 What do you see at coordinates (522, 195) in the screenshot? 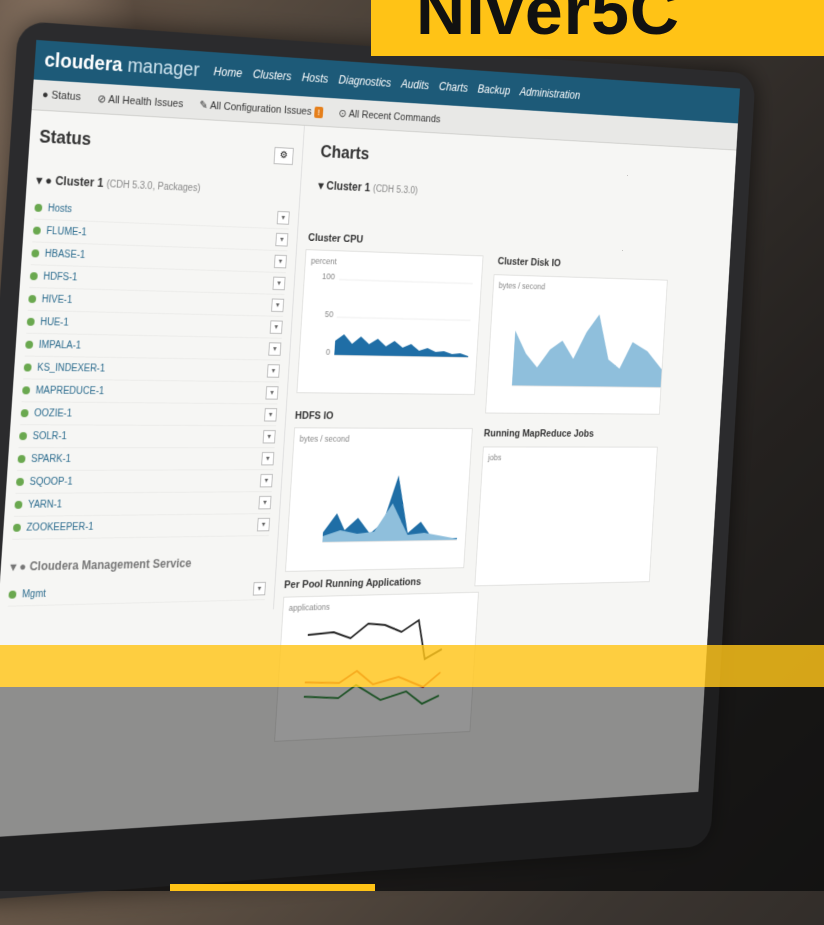
I see `charts-cluster: ▾ Cluster 1 (CDH 5.3.0)` at bounding box center [522, 195].